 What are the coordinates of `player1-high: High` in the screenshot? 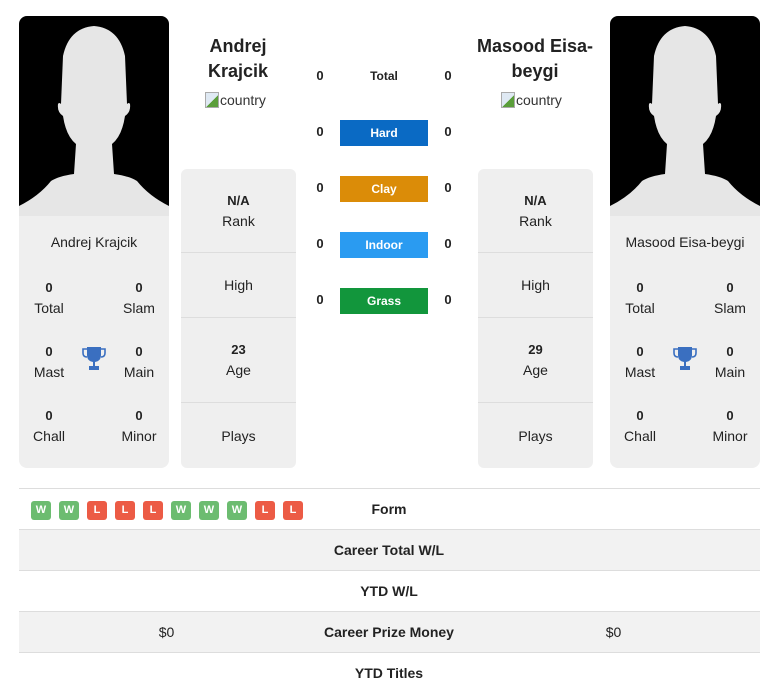 It's located at (238, 285).